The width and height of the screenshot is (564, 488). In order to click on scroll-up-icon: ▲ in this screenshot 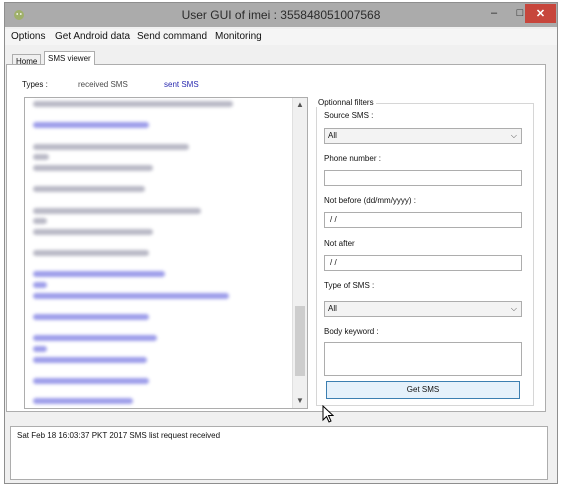, I will do `click(300, 105)`.